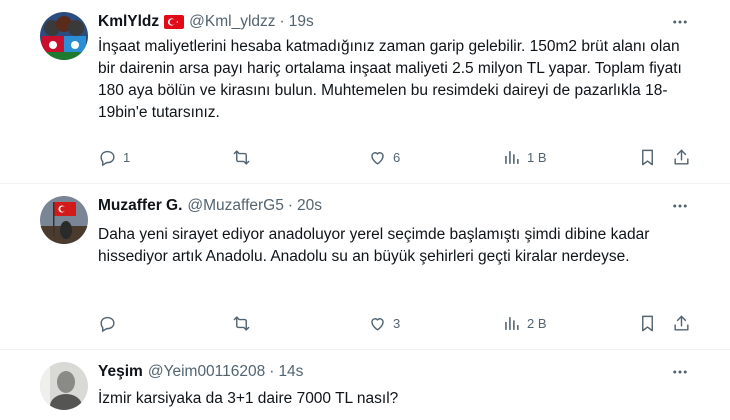  What do you see at coordinates (397, 323) in the screenshot?
I see `like-count: 3` at bounding box center [397, 323].